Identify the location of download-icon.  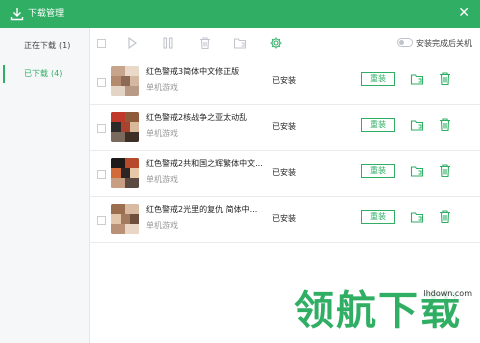
(17, 14).